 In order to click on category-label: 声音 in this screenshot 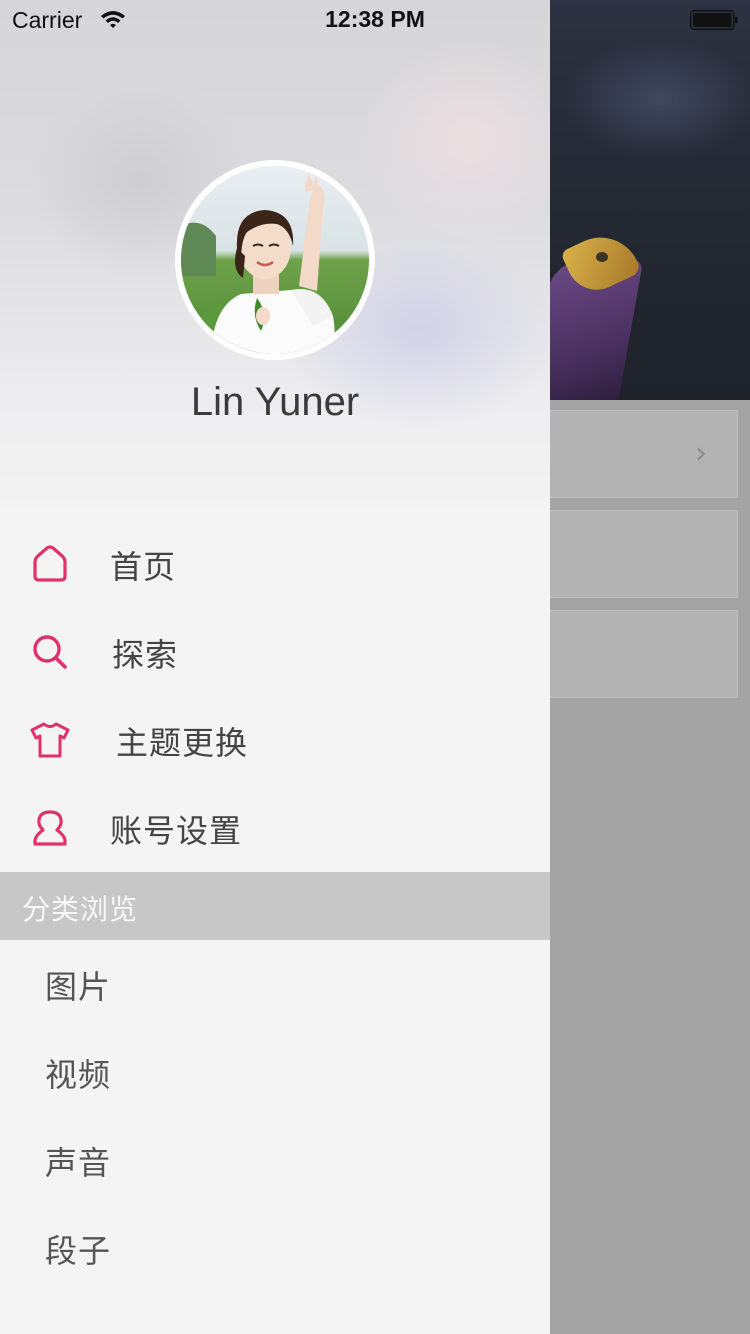, I will do `click(78, 1163)`.